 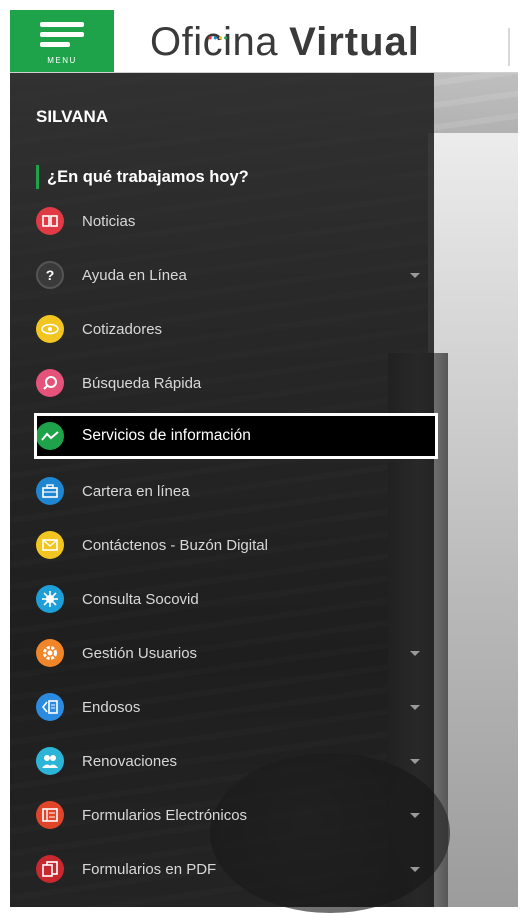 I want to click on menu-item-label: Gestión Usuarios, so click(x=140, y=653).